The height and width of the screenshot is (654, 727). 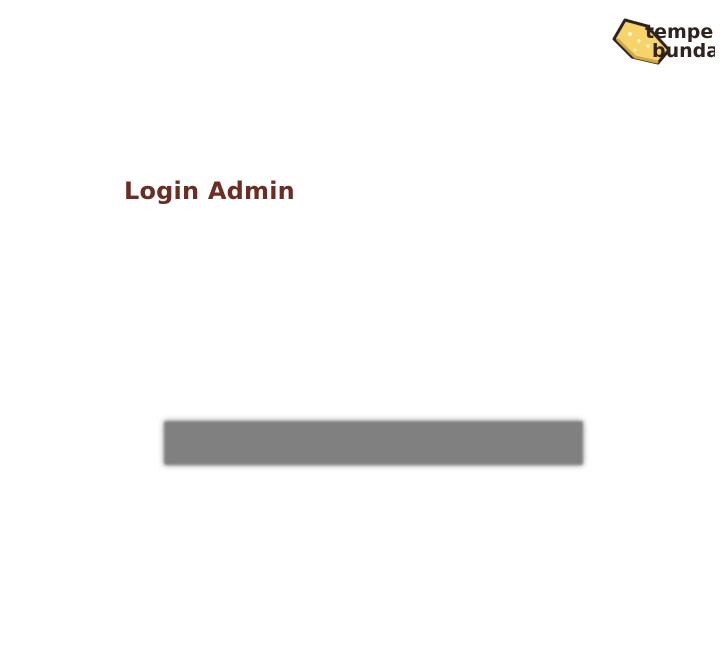 I want to click on blurred-bar, so click(x=373, y=443).